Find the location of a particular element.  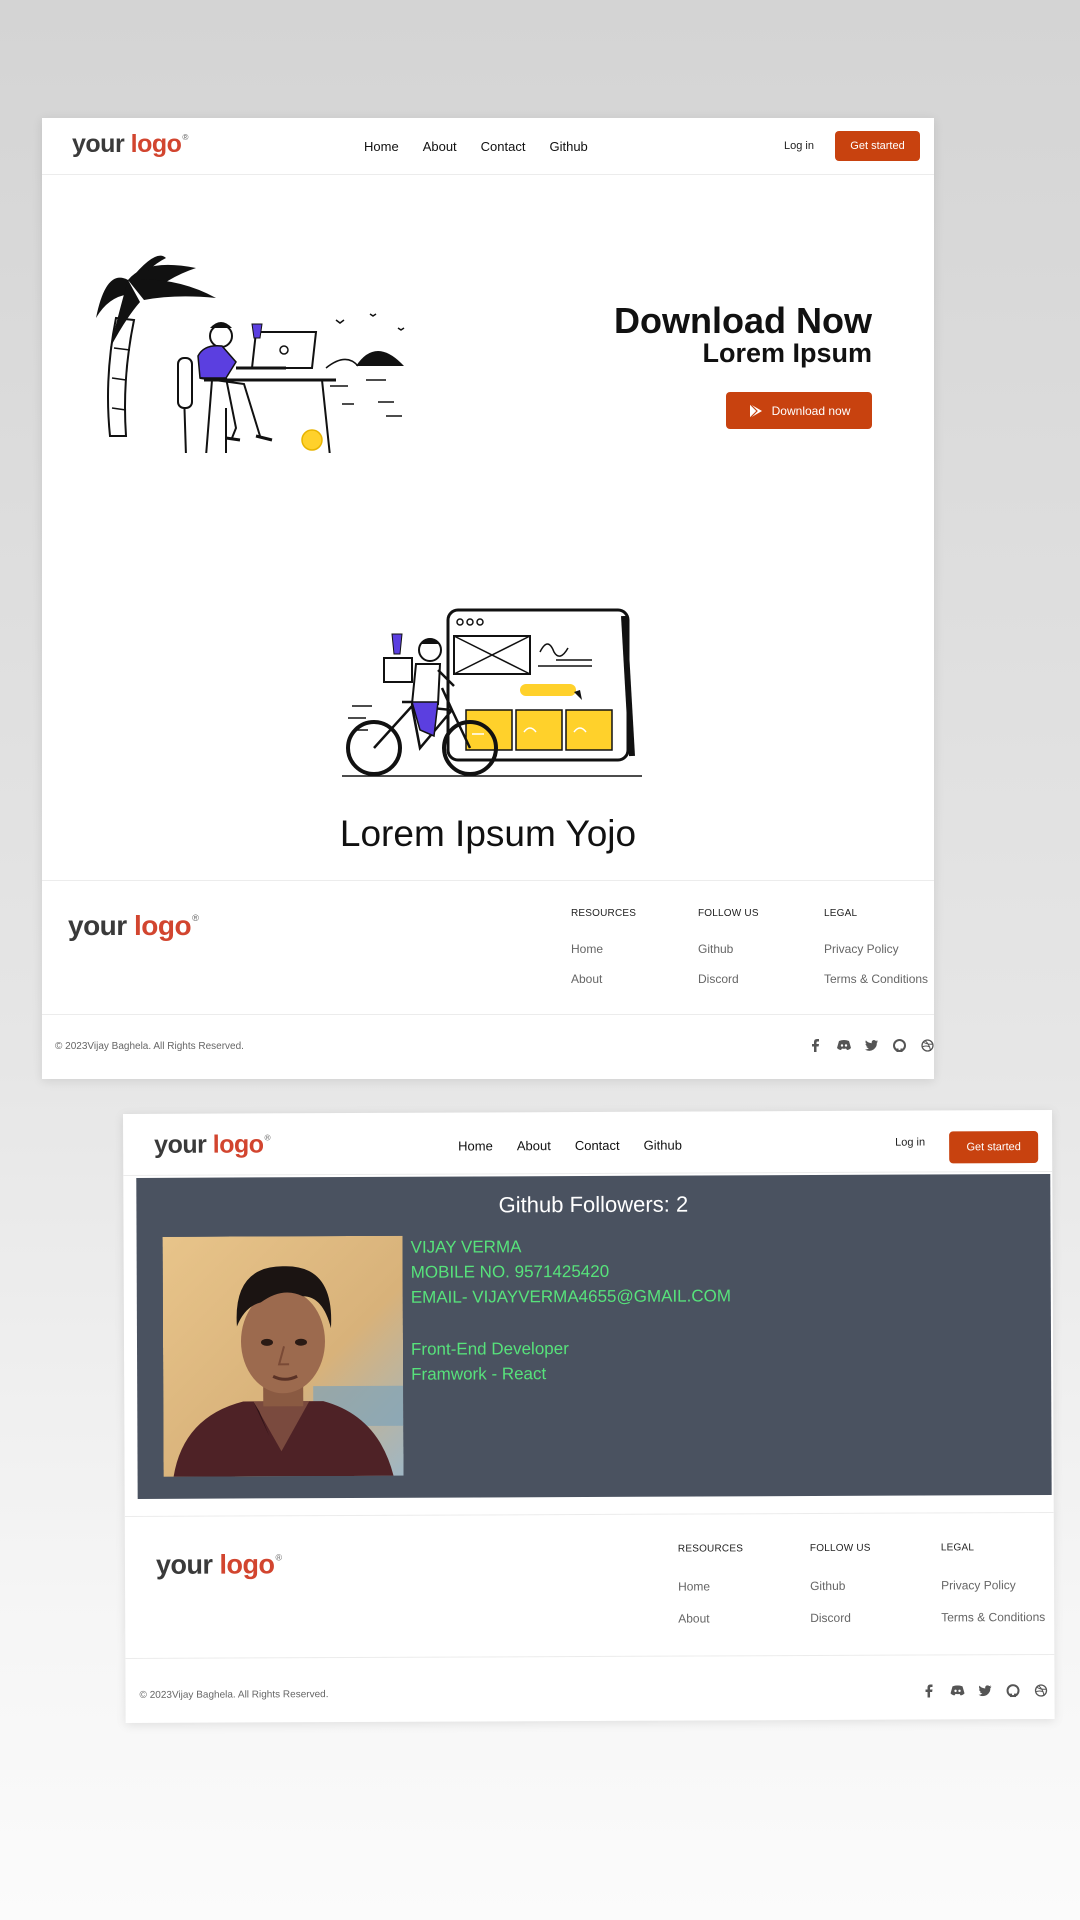

profile-role: Front-End Developer is located at coordinates (489, 1349).